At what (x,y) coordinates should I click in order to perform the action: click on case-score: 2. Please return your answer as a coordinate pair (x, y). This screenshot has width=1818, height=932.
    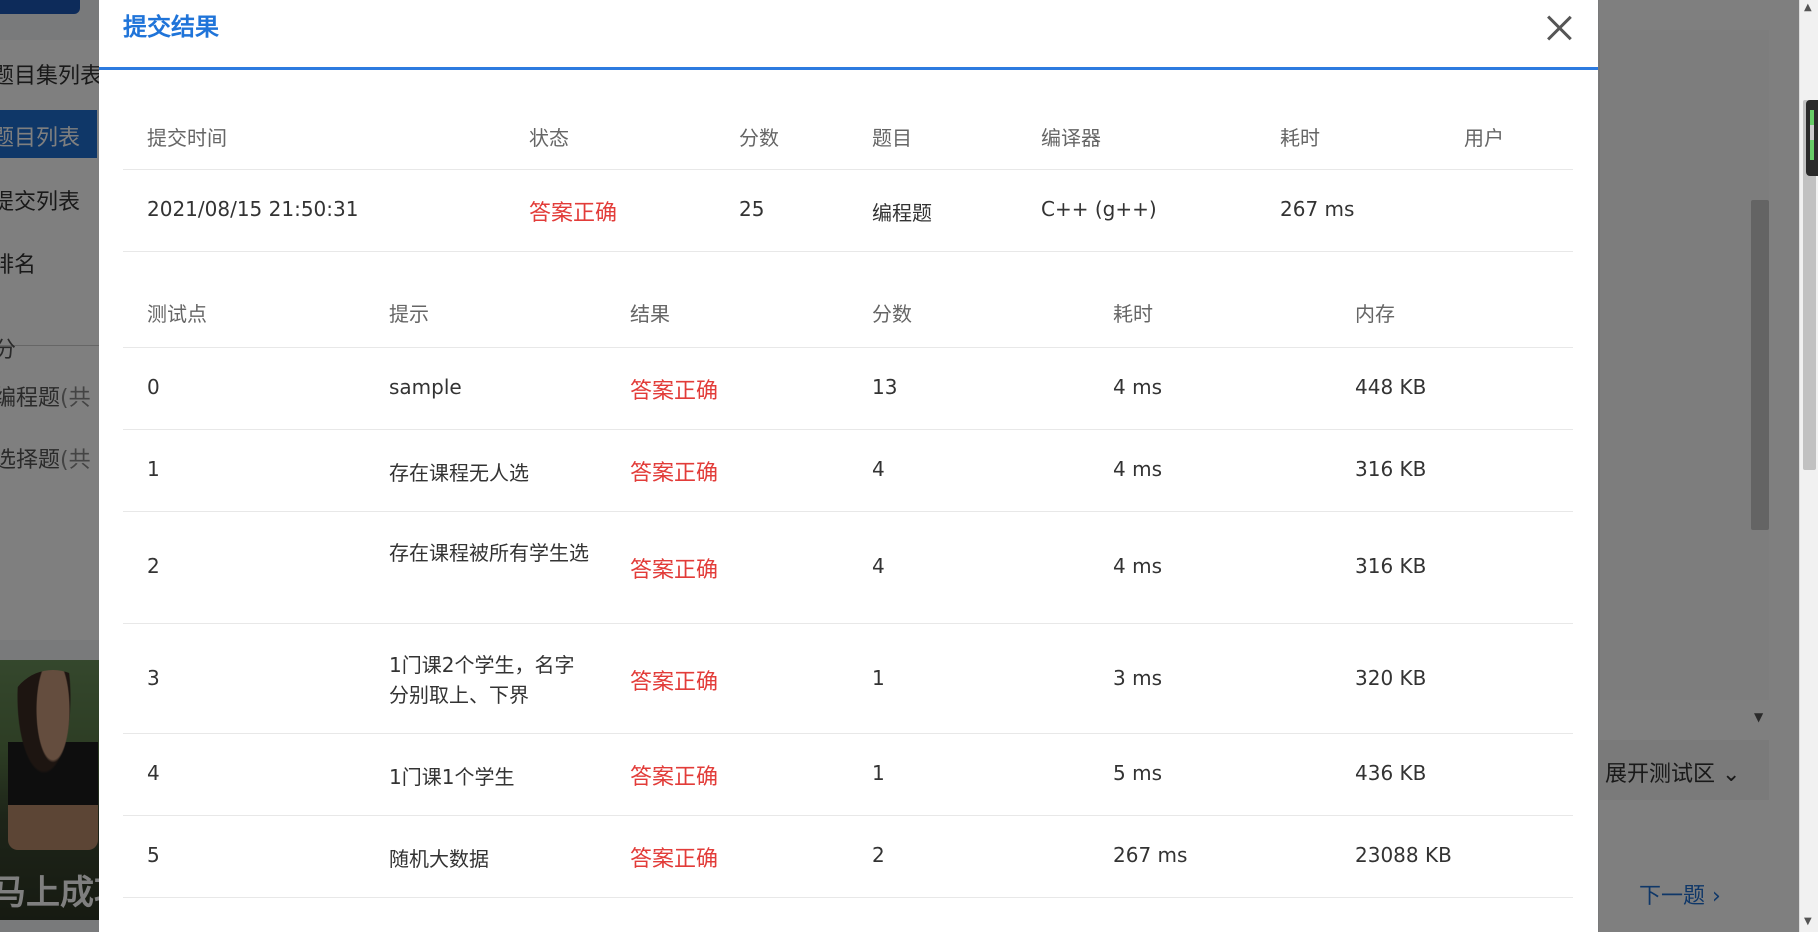
    Looking at the image, I should click on (878, 855).